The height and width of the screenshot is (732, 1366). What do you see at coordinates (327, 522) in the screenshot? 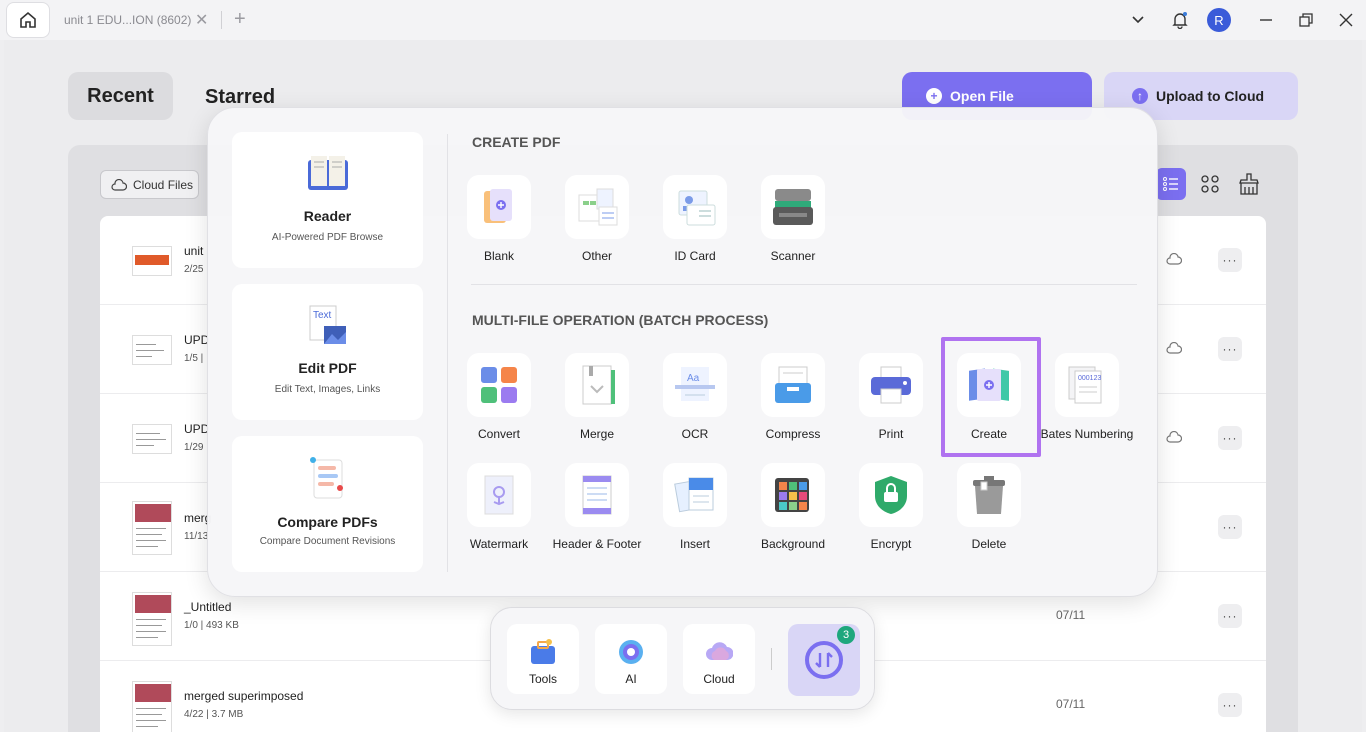
I see `compare-pdfs-title: Compare PDFs` at bounding box center [327, 522].